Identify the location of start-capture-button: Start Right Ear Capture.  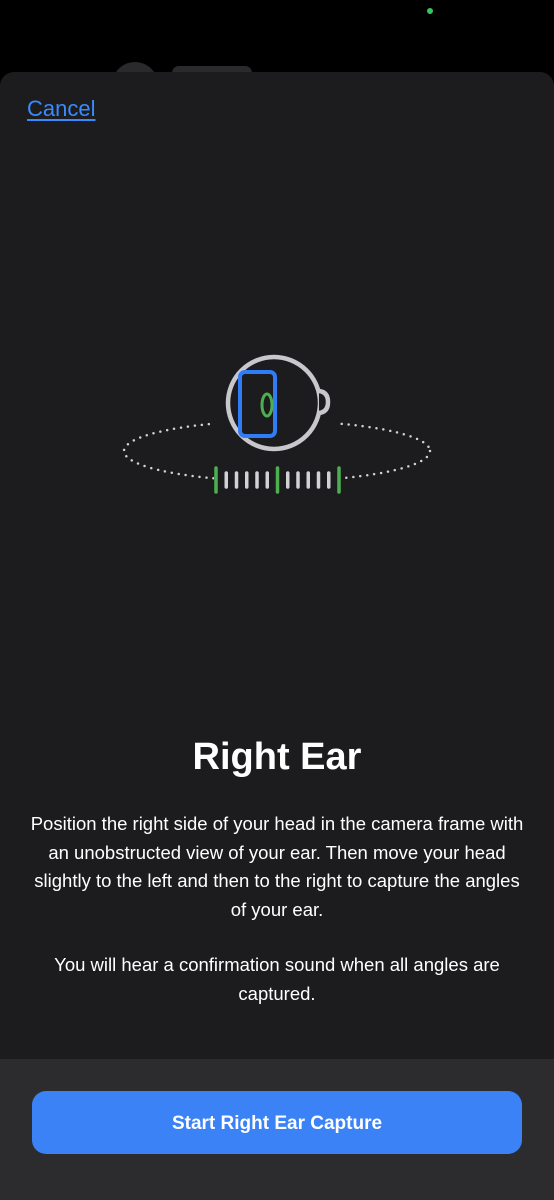
(277, 1122).